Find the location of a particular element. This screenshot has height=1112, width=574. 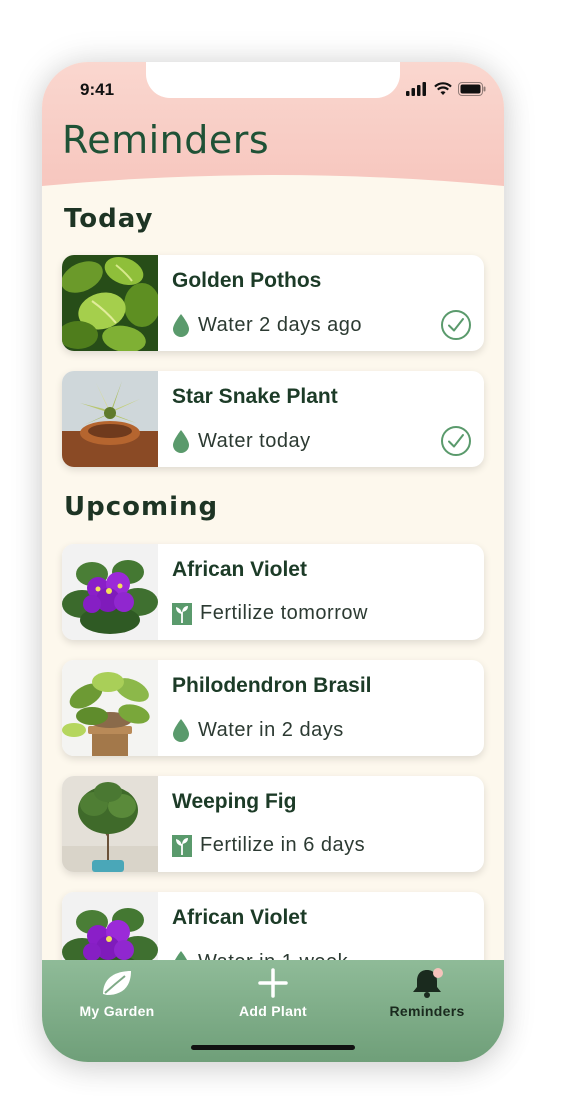

task: Fertilize tomorrow is located at coordinates (270, 613).